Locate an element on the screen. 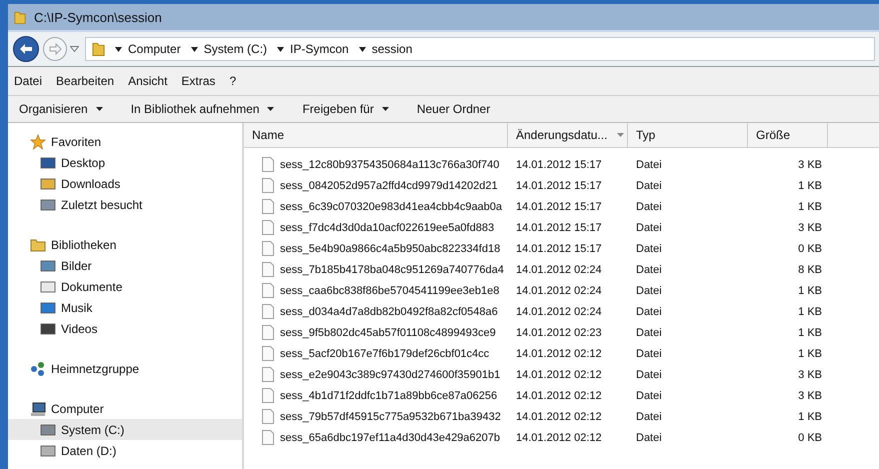 The image size is (879, 469). breadcrumb-item: Computer is located at coordinates (154, 49).